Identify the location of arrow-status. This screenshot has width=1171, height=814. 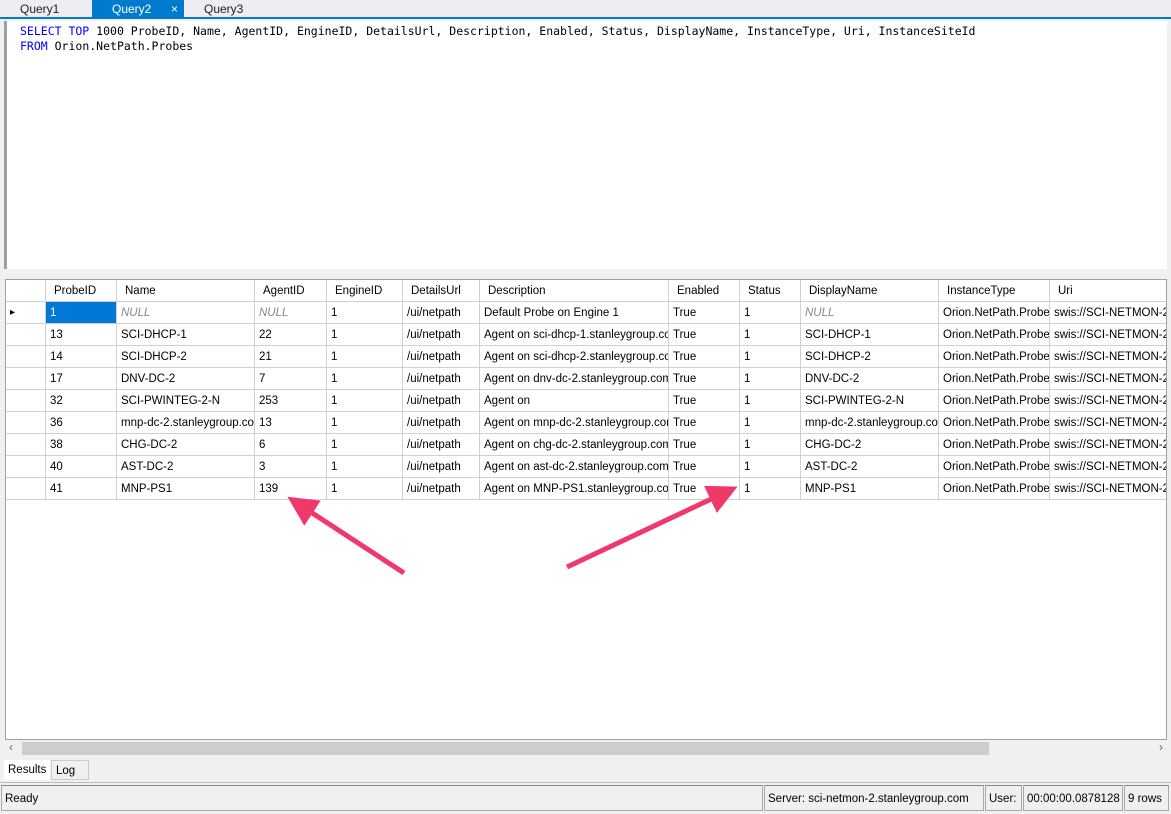
(651, 527).